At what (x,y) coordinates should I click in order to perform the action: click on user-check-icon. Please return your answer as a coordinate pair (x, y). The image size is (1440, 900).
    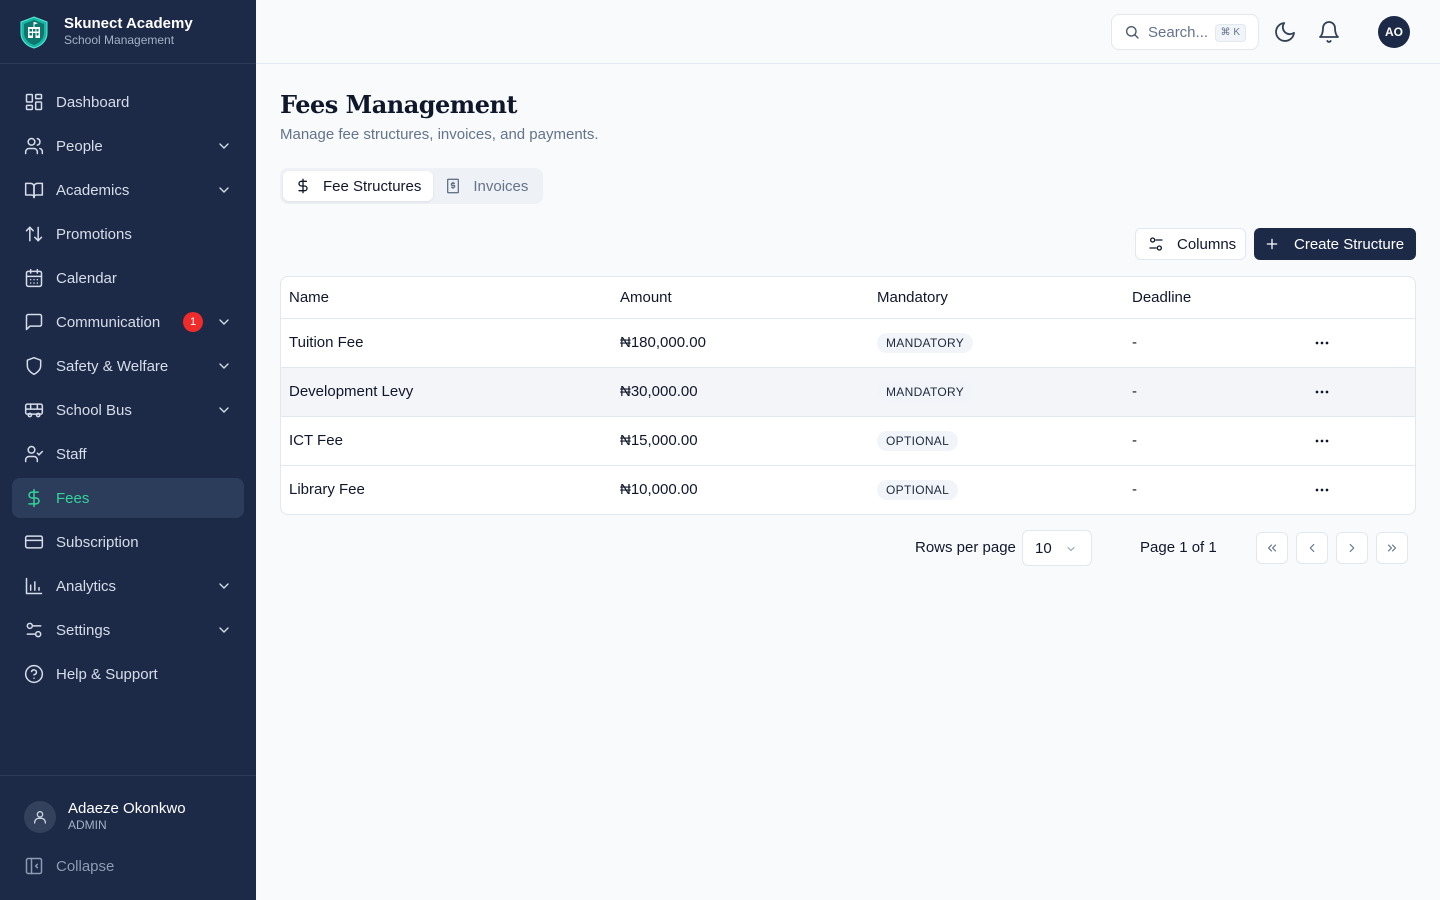
    Looking at the image, I should click on (34, 454).